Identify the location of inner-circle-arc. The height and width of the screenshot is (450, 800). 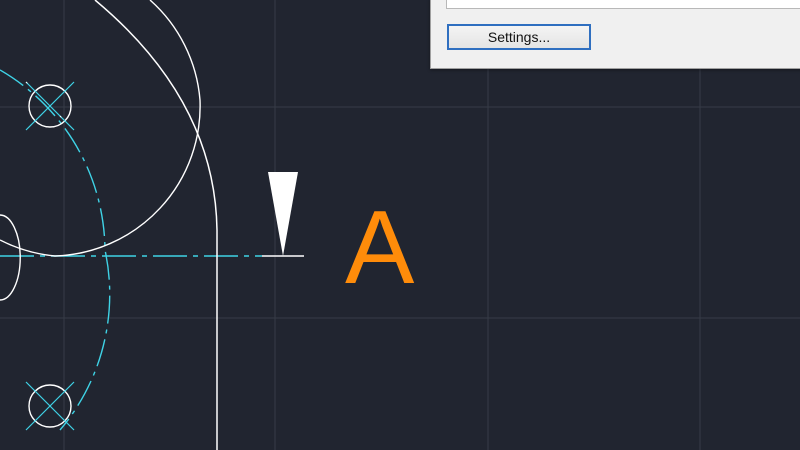
(100, 128).